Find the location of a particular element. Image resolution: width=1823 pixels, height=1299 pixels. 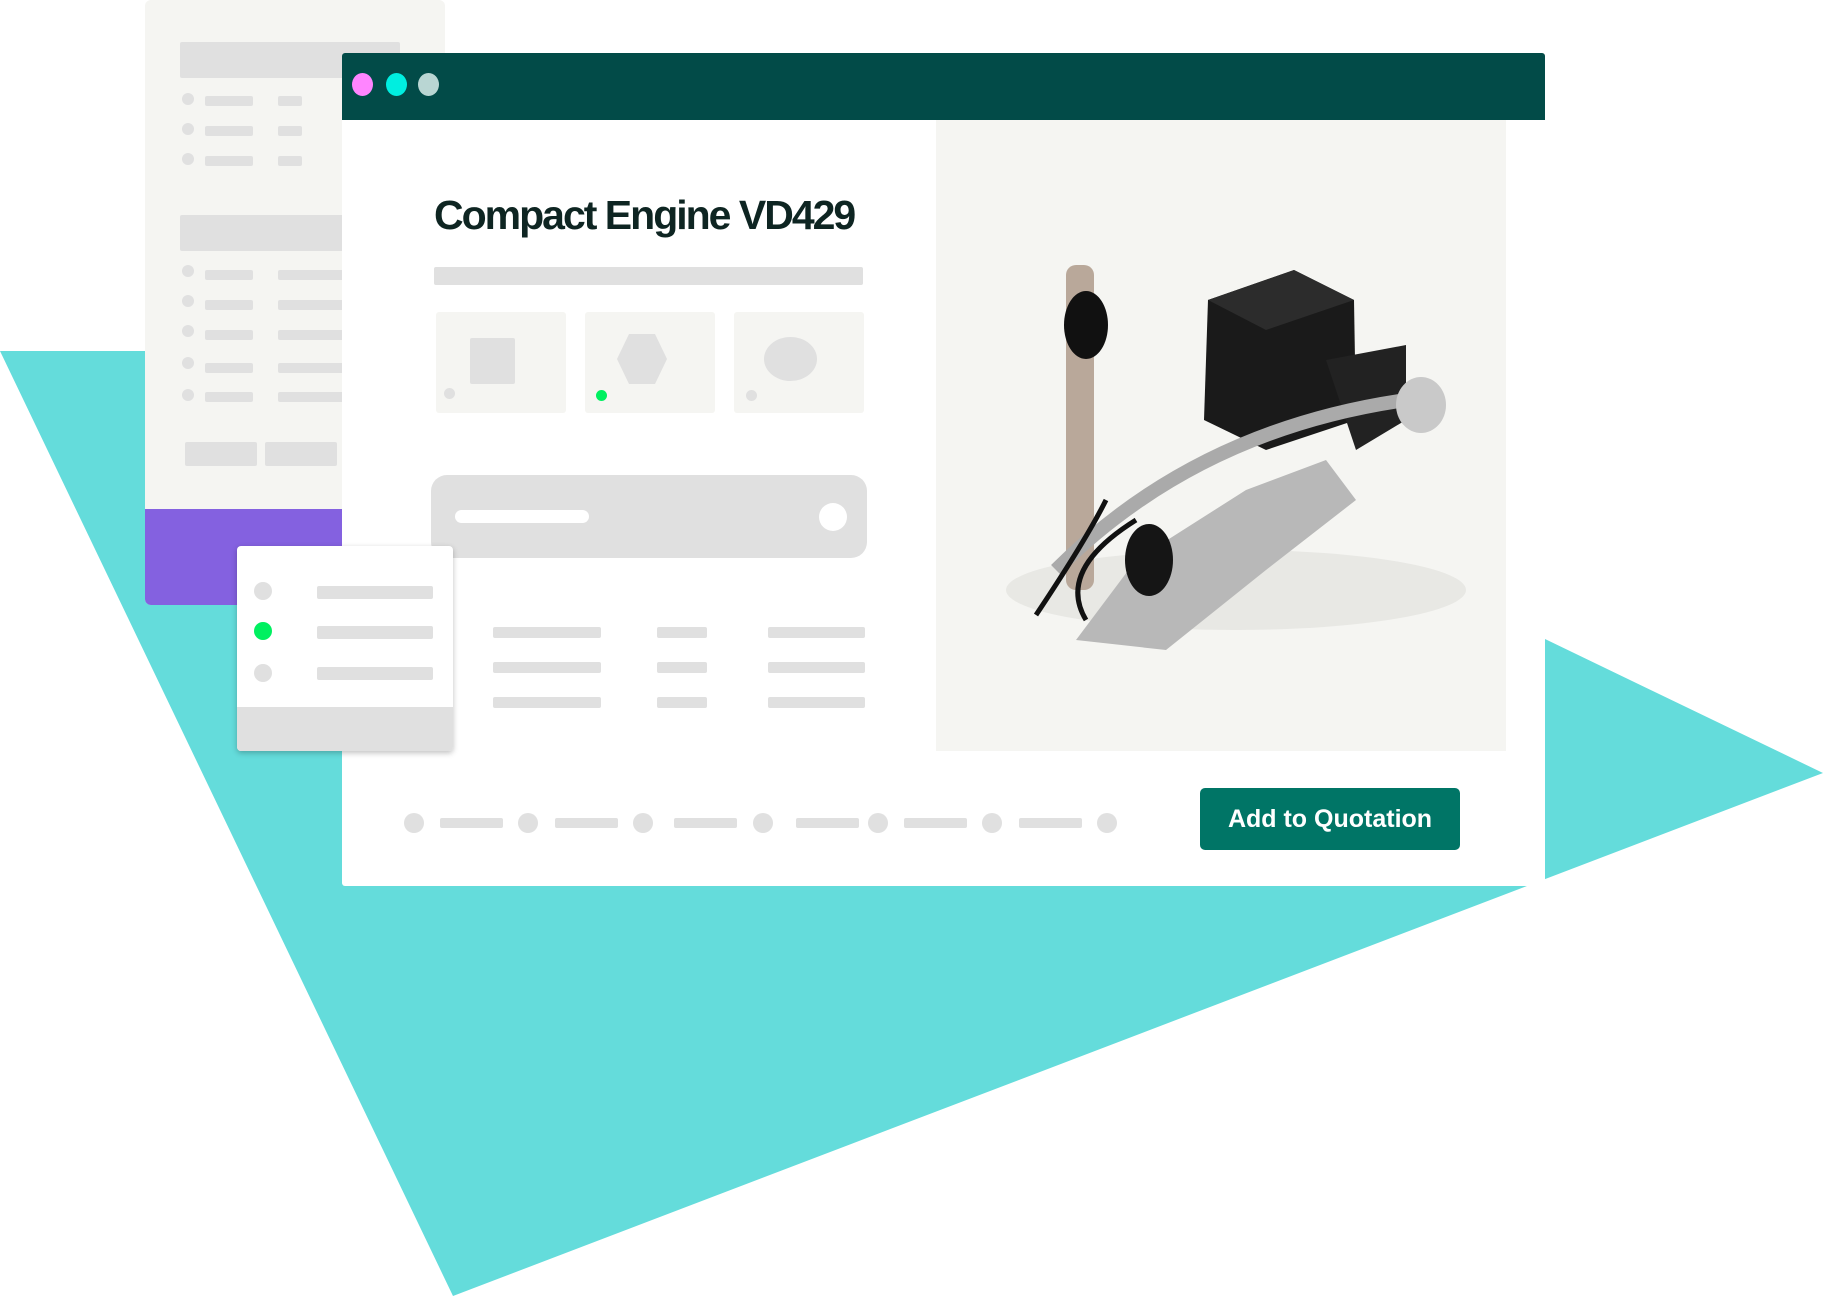

thumbnail-indicator-selected is located at coordinates (601, 395).